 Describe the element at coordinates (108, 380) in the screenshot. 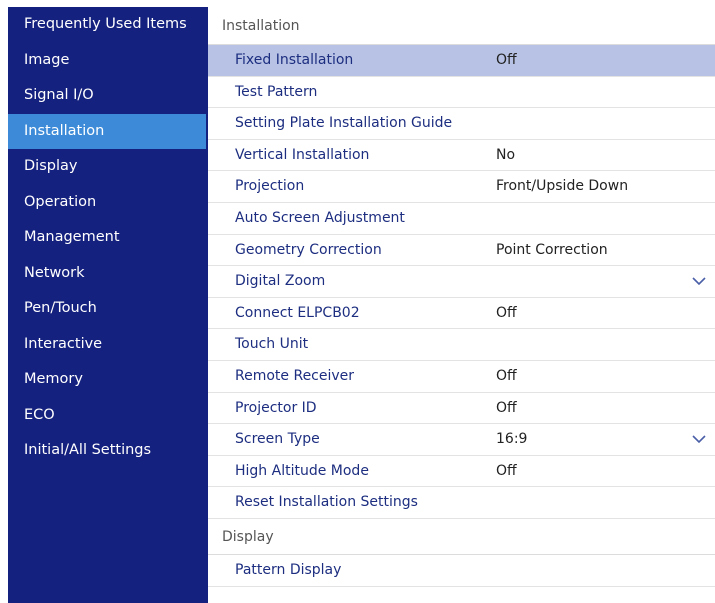

I see `sidebar-item-memory: Memory` at that location.